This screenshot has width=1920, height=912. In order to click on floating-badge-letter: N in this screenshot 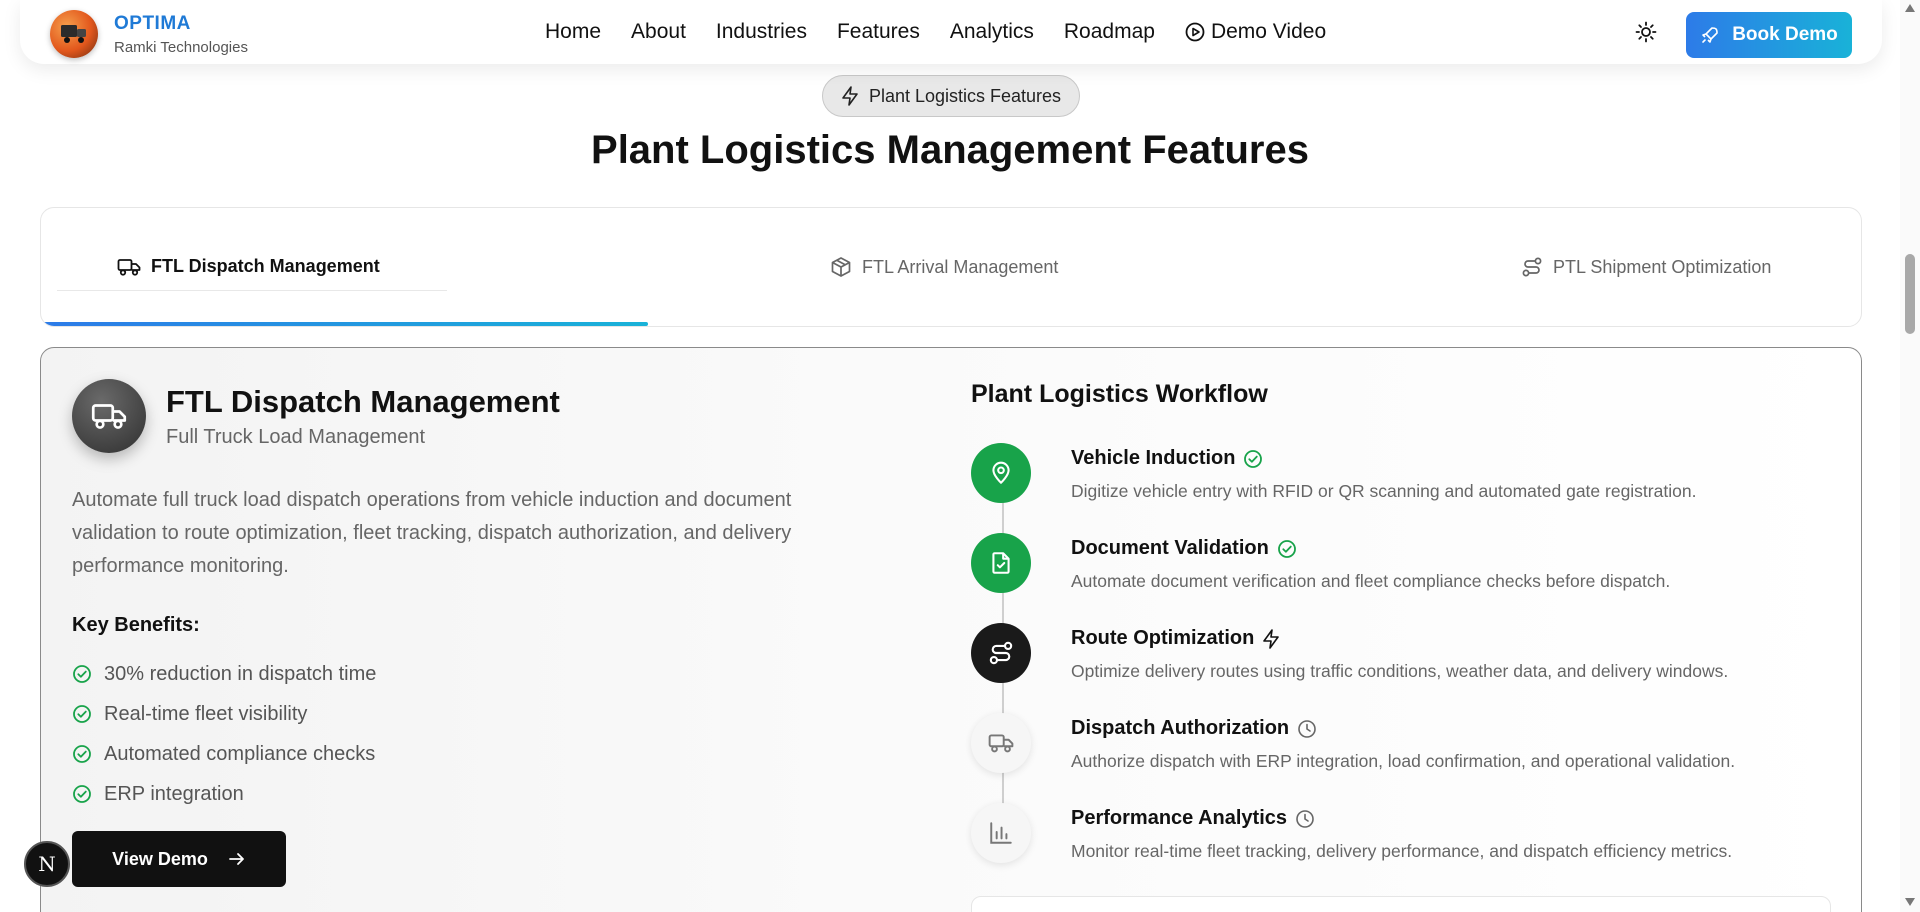, I will do `click(47, 864)`.